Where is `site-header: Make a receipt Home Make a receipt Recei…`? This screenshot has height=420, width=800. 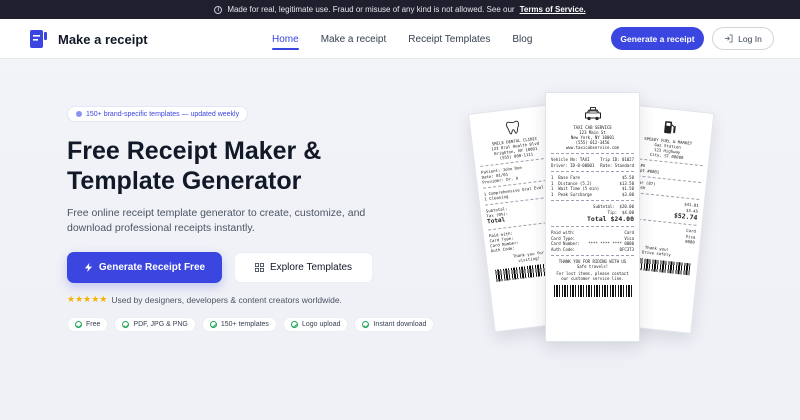 site-header: Make a receipt Home Make a receipt Recei… is located at coordinates (400, 39).